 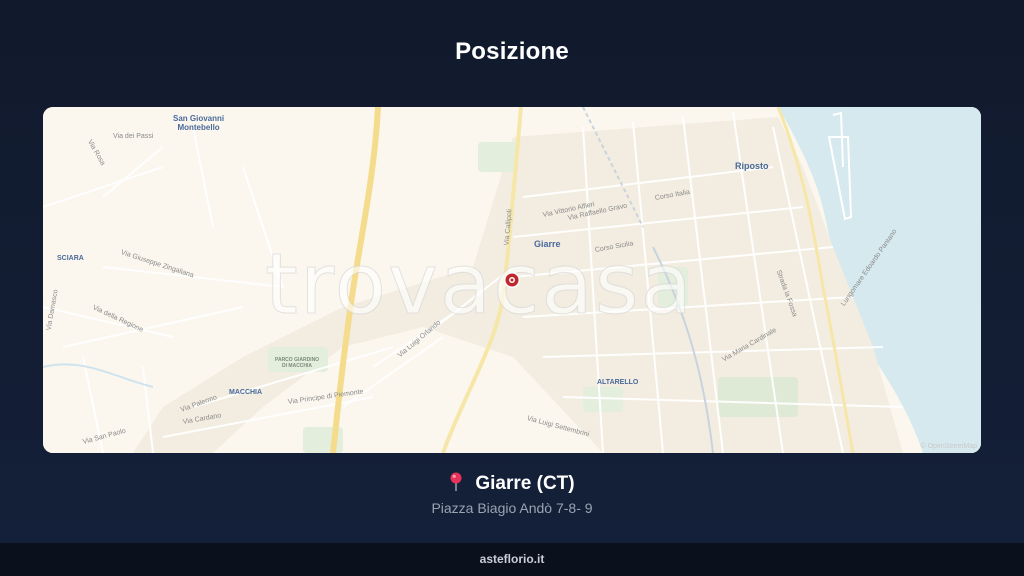 I want to click on page-title: Posizione, so click(x=512, y=51).